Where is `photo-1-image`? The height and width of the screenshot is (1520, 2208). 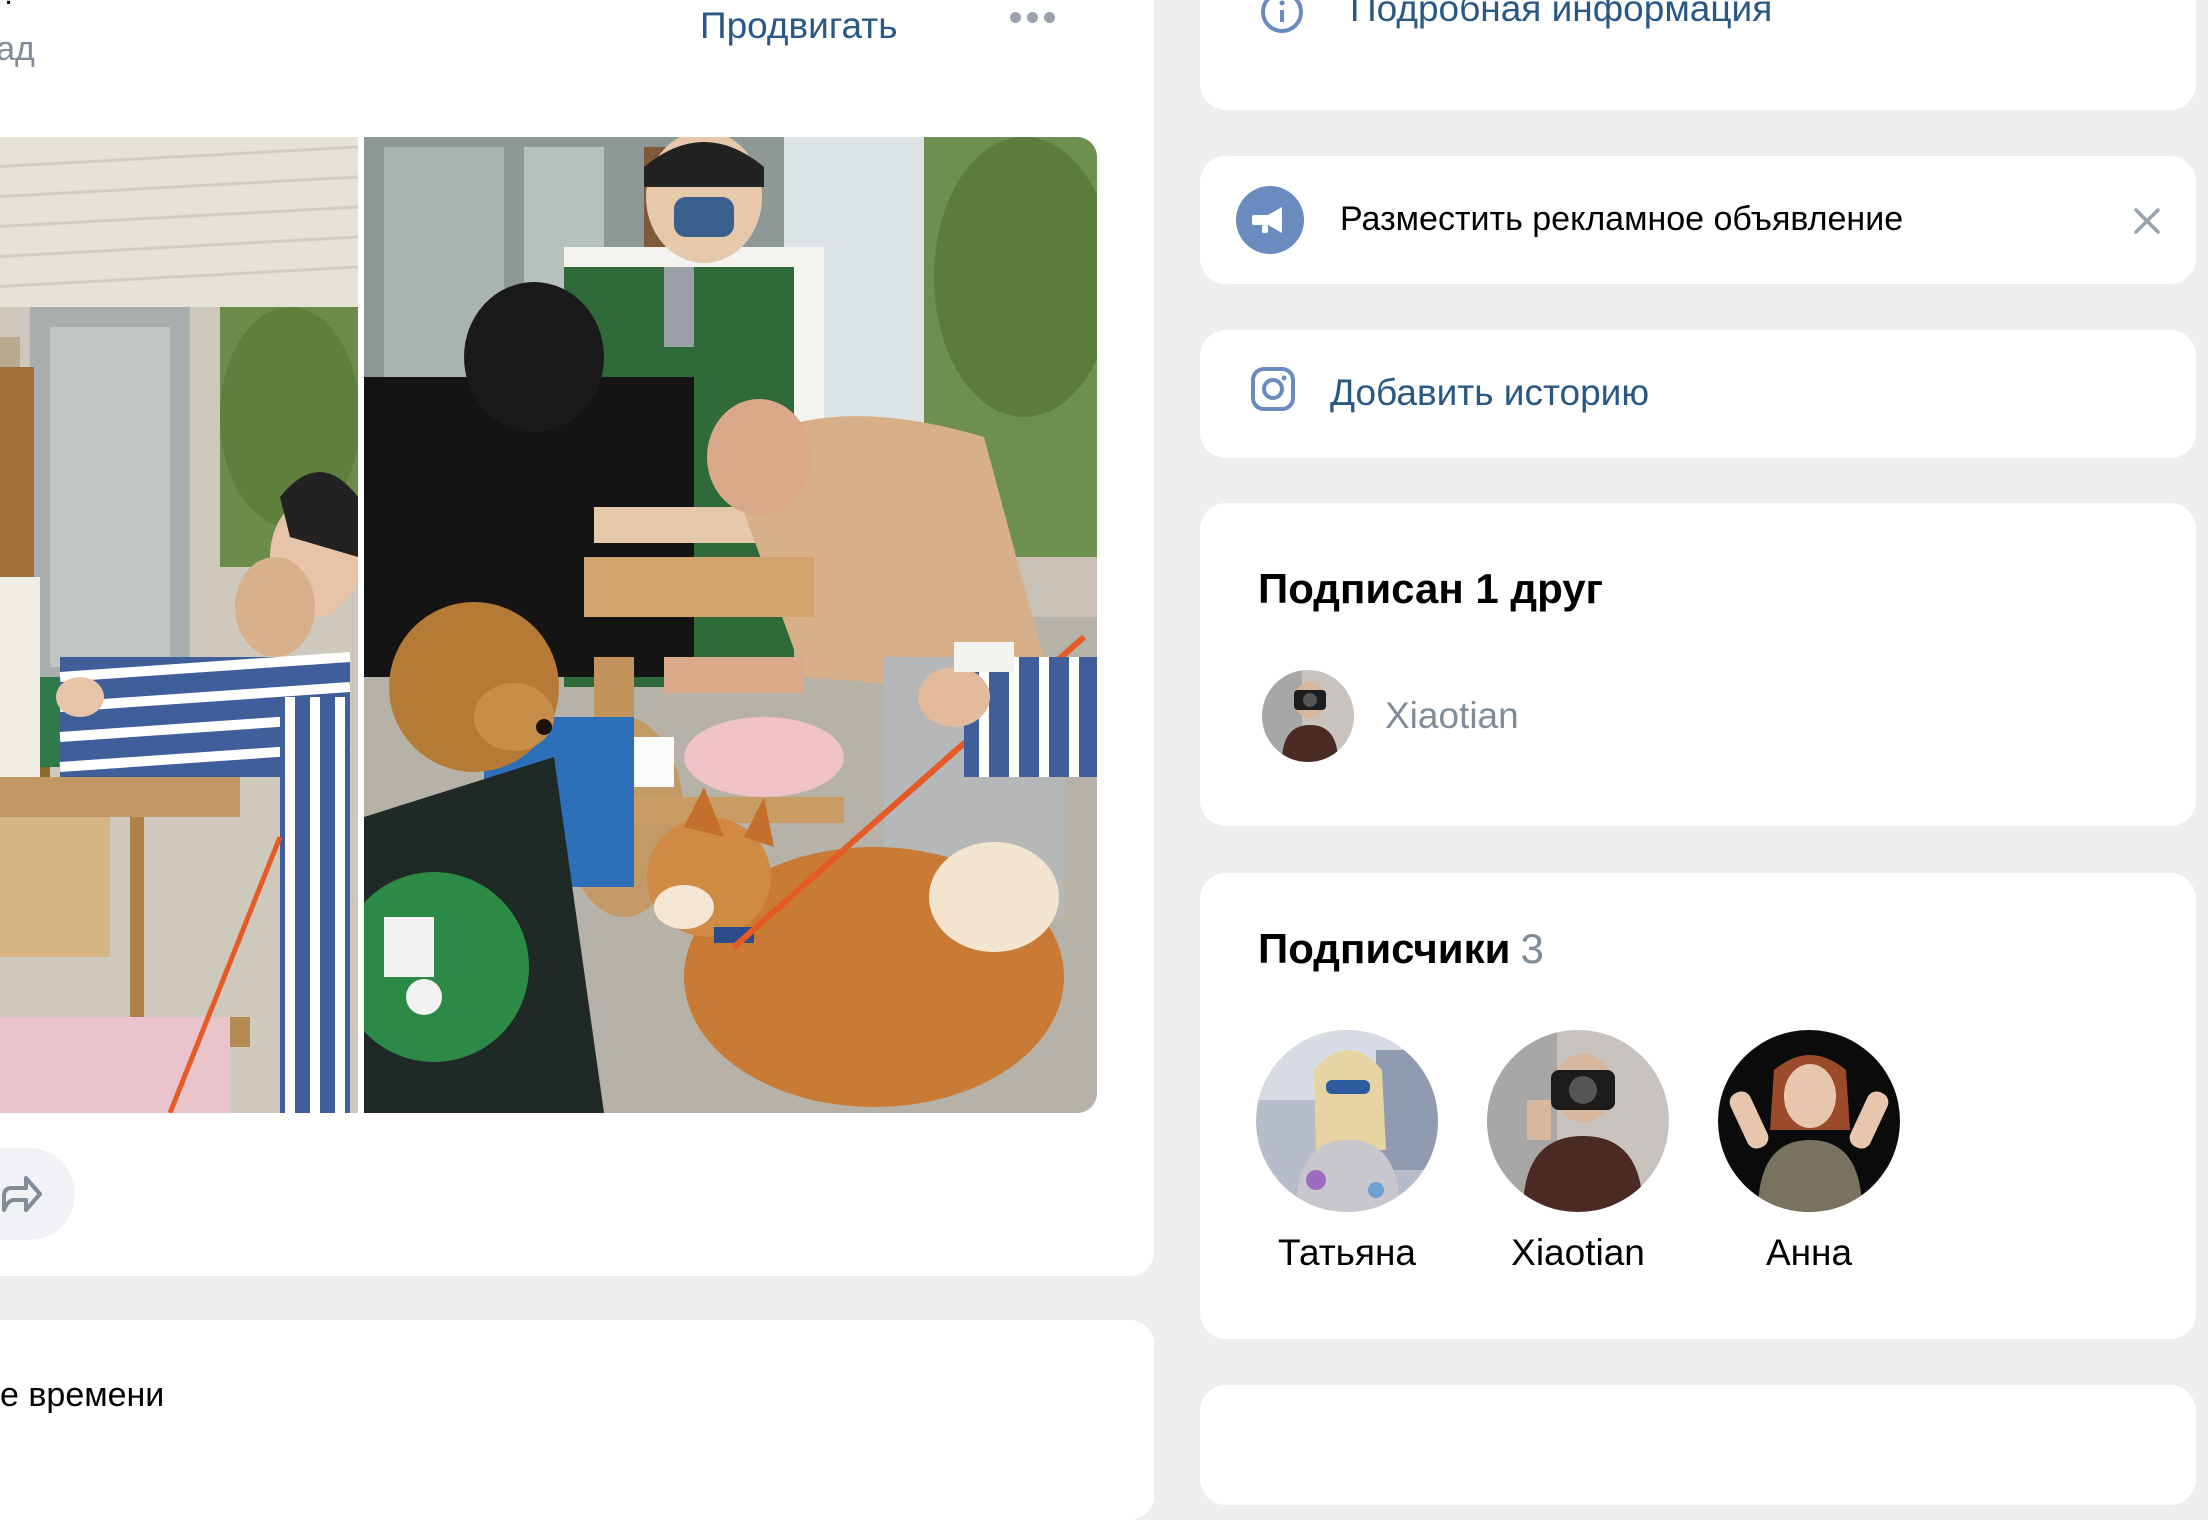
photo-1-image is located at coordinates (179, 625).